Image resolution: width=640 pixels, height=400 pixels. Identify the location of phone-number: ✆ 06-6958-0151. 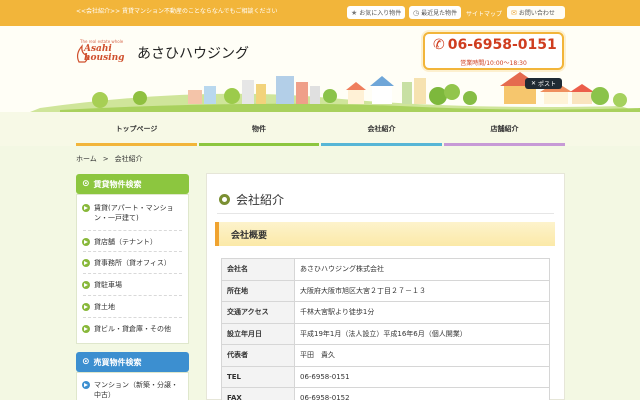
(495, 45).